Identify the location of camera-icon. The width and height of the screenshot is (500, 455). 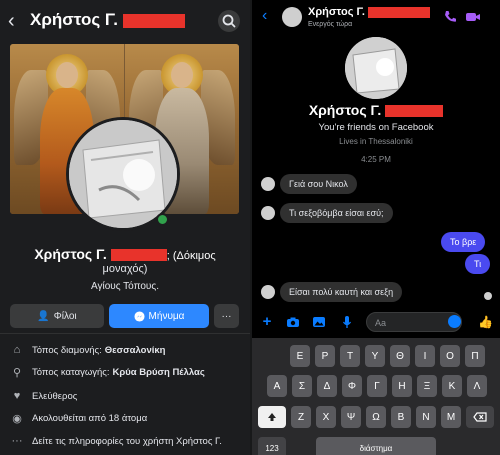
(293, 322).